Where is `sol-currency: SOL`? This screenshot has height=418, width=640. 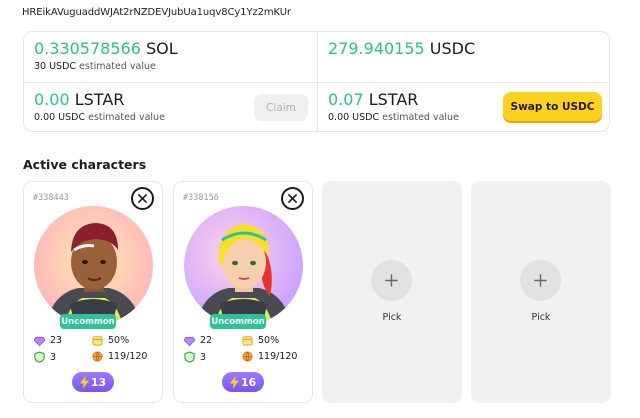 sol-currency: SOL is located at coordinates (161, 48).